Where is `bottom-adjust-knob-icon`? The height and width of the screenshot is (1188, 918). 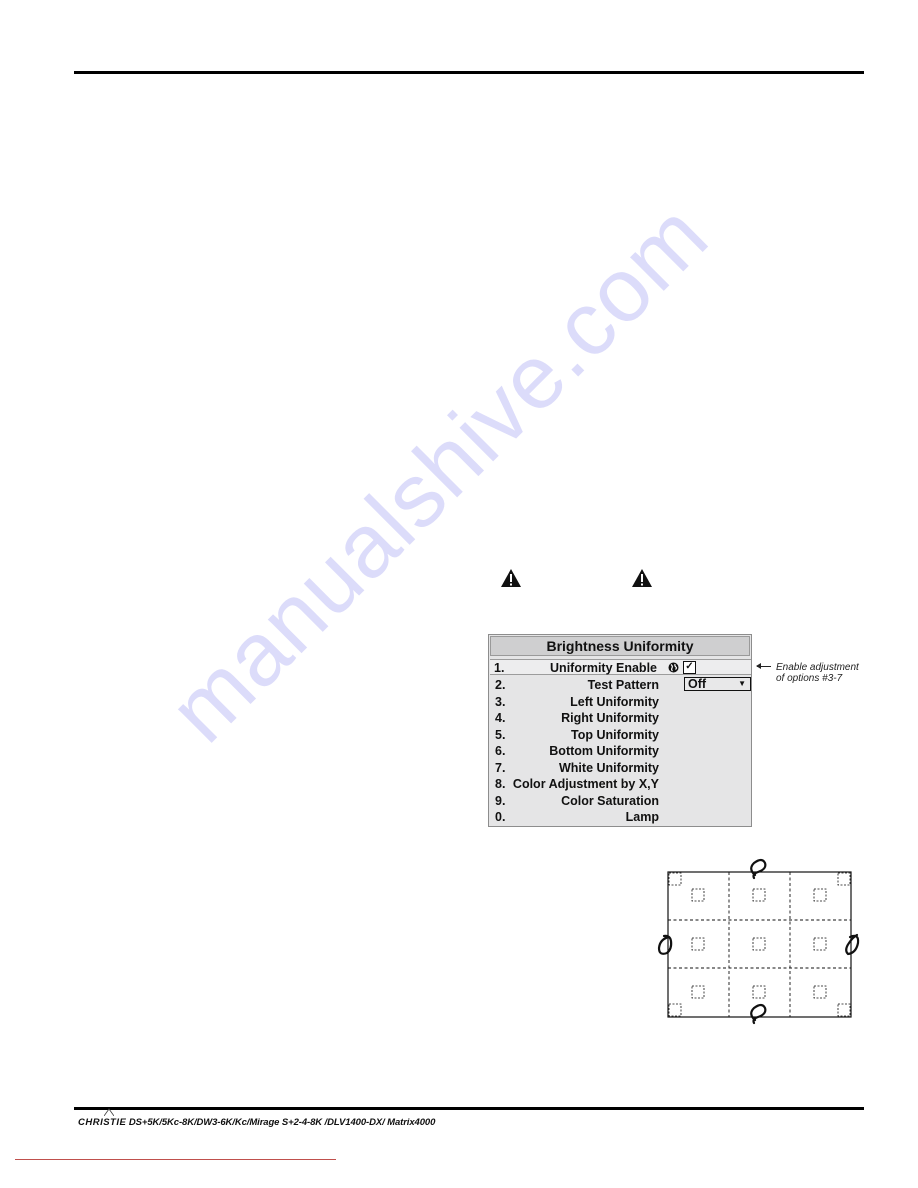 bottom-adjust-knob-icon is located at coordinates (758, 1014).